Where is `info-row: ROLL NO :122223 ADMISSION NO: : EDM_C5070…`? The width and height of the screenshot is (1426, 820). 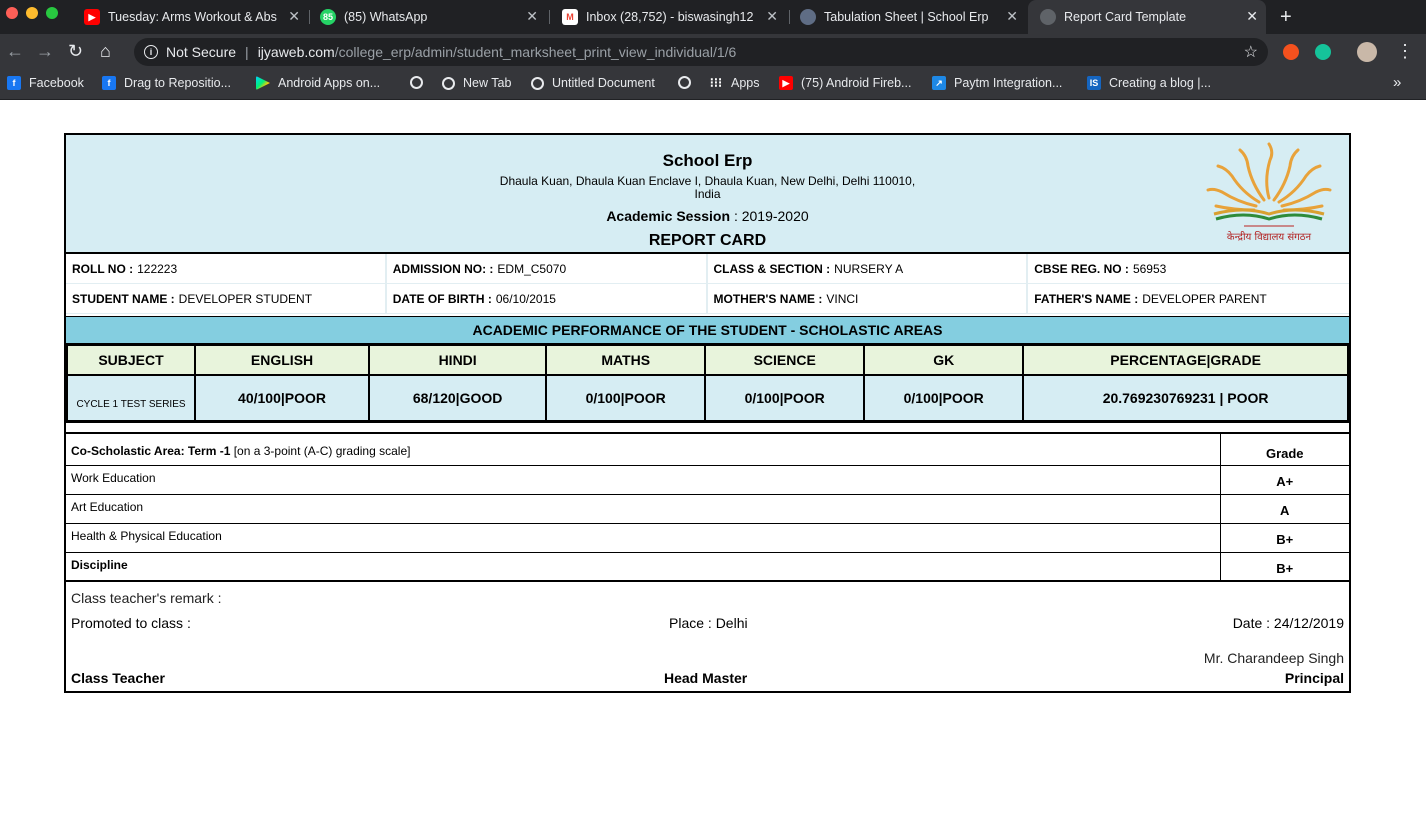
info-row: ROLL NO :122223 ADMISSION NO: : EDM_C5070… is located at coordinates (707, 269).